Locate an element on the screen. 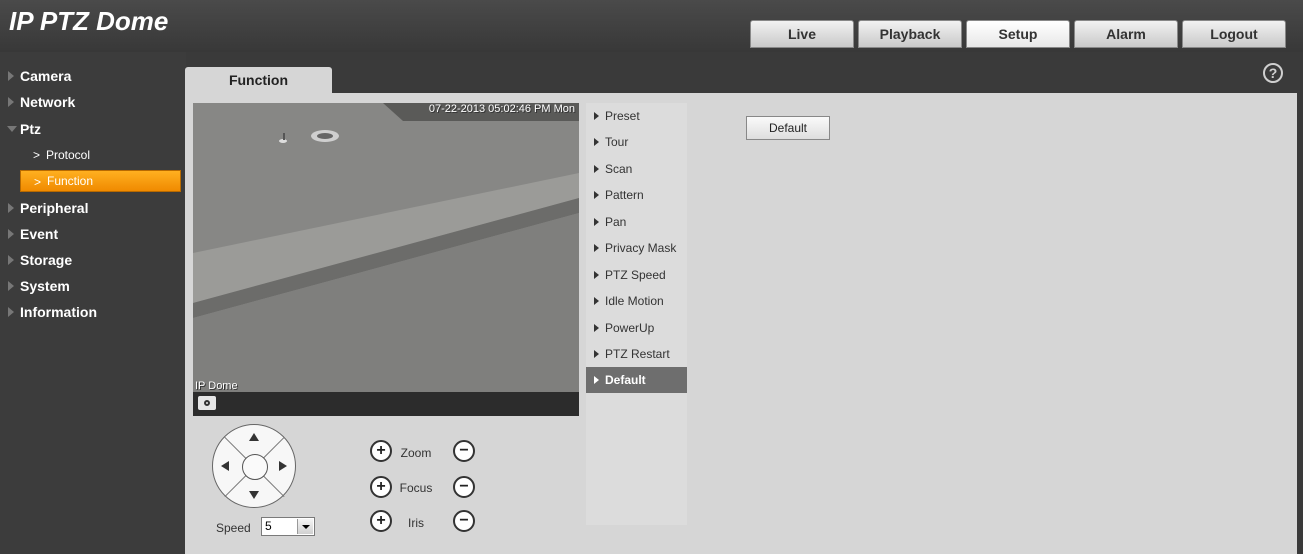  auto-pan-button is located at coordinates (255, 467).